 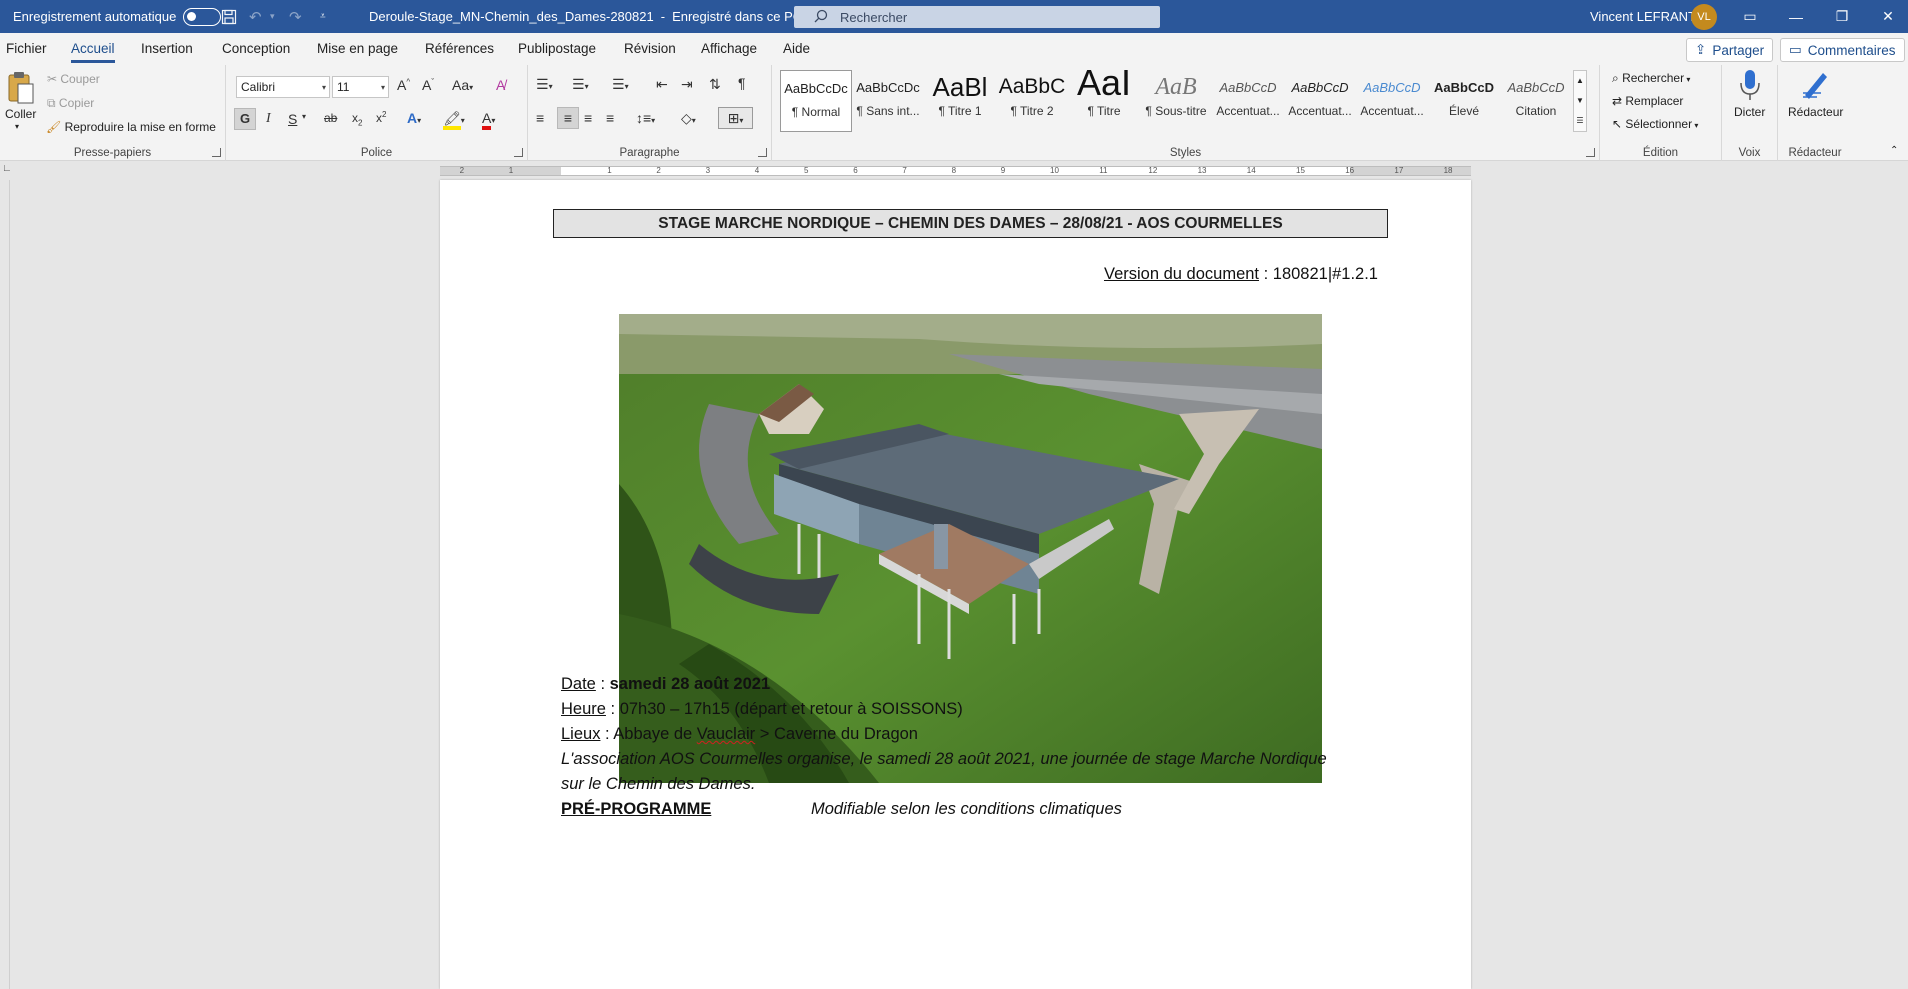 What do you see at coordinates (357, 48) in the screenshot?
I see `tab-mise-en-page: Mise en page` at bounding box center [357, 48].